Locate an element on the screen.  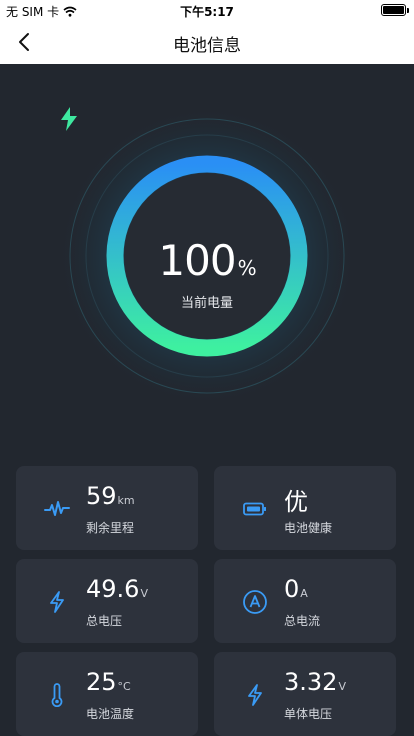
status-bar: 无 SIM 卡 下午5:17 is located at coordinates (207, 10).